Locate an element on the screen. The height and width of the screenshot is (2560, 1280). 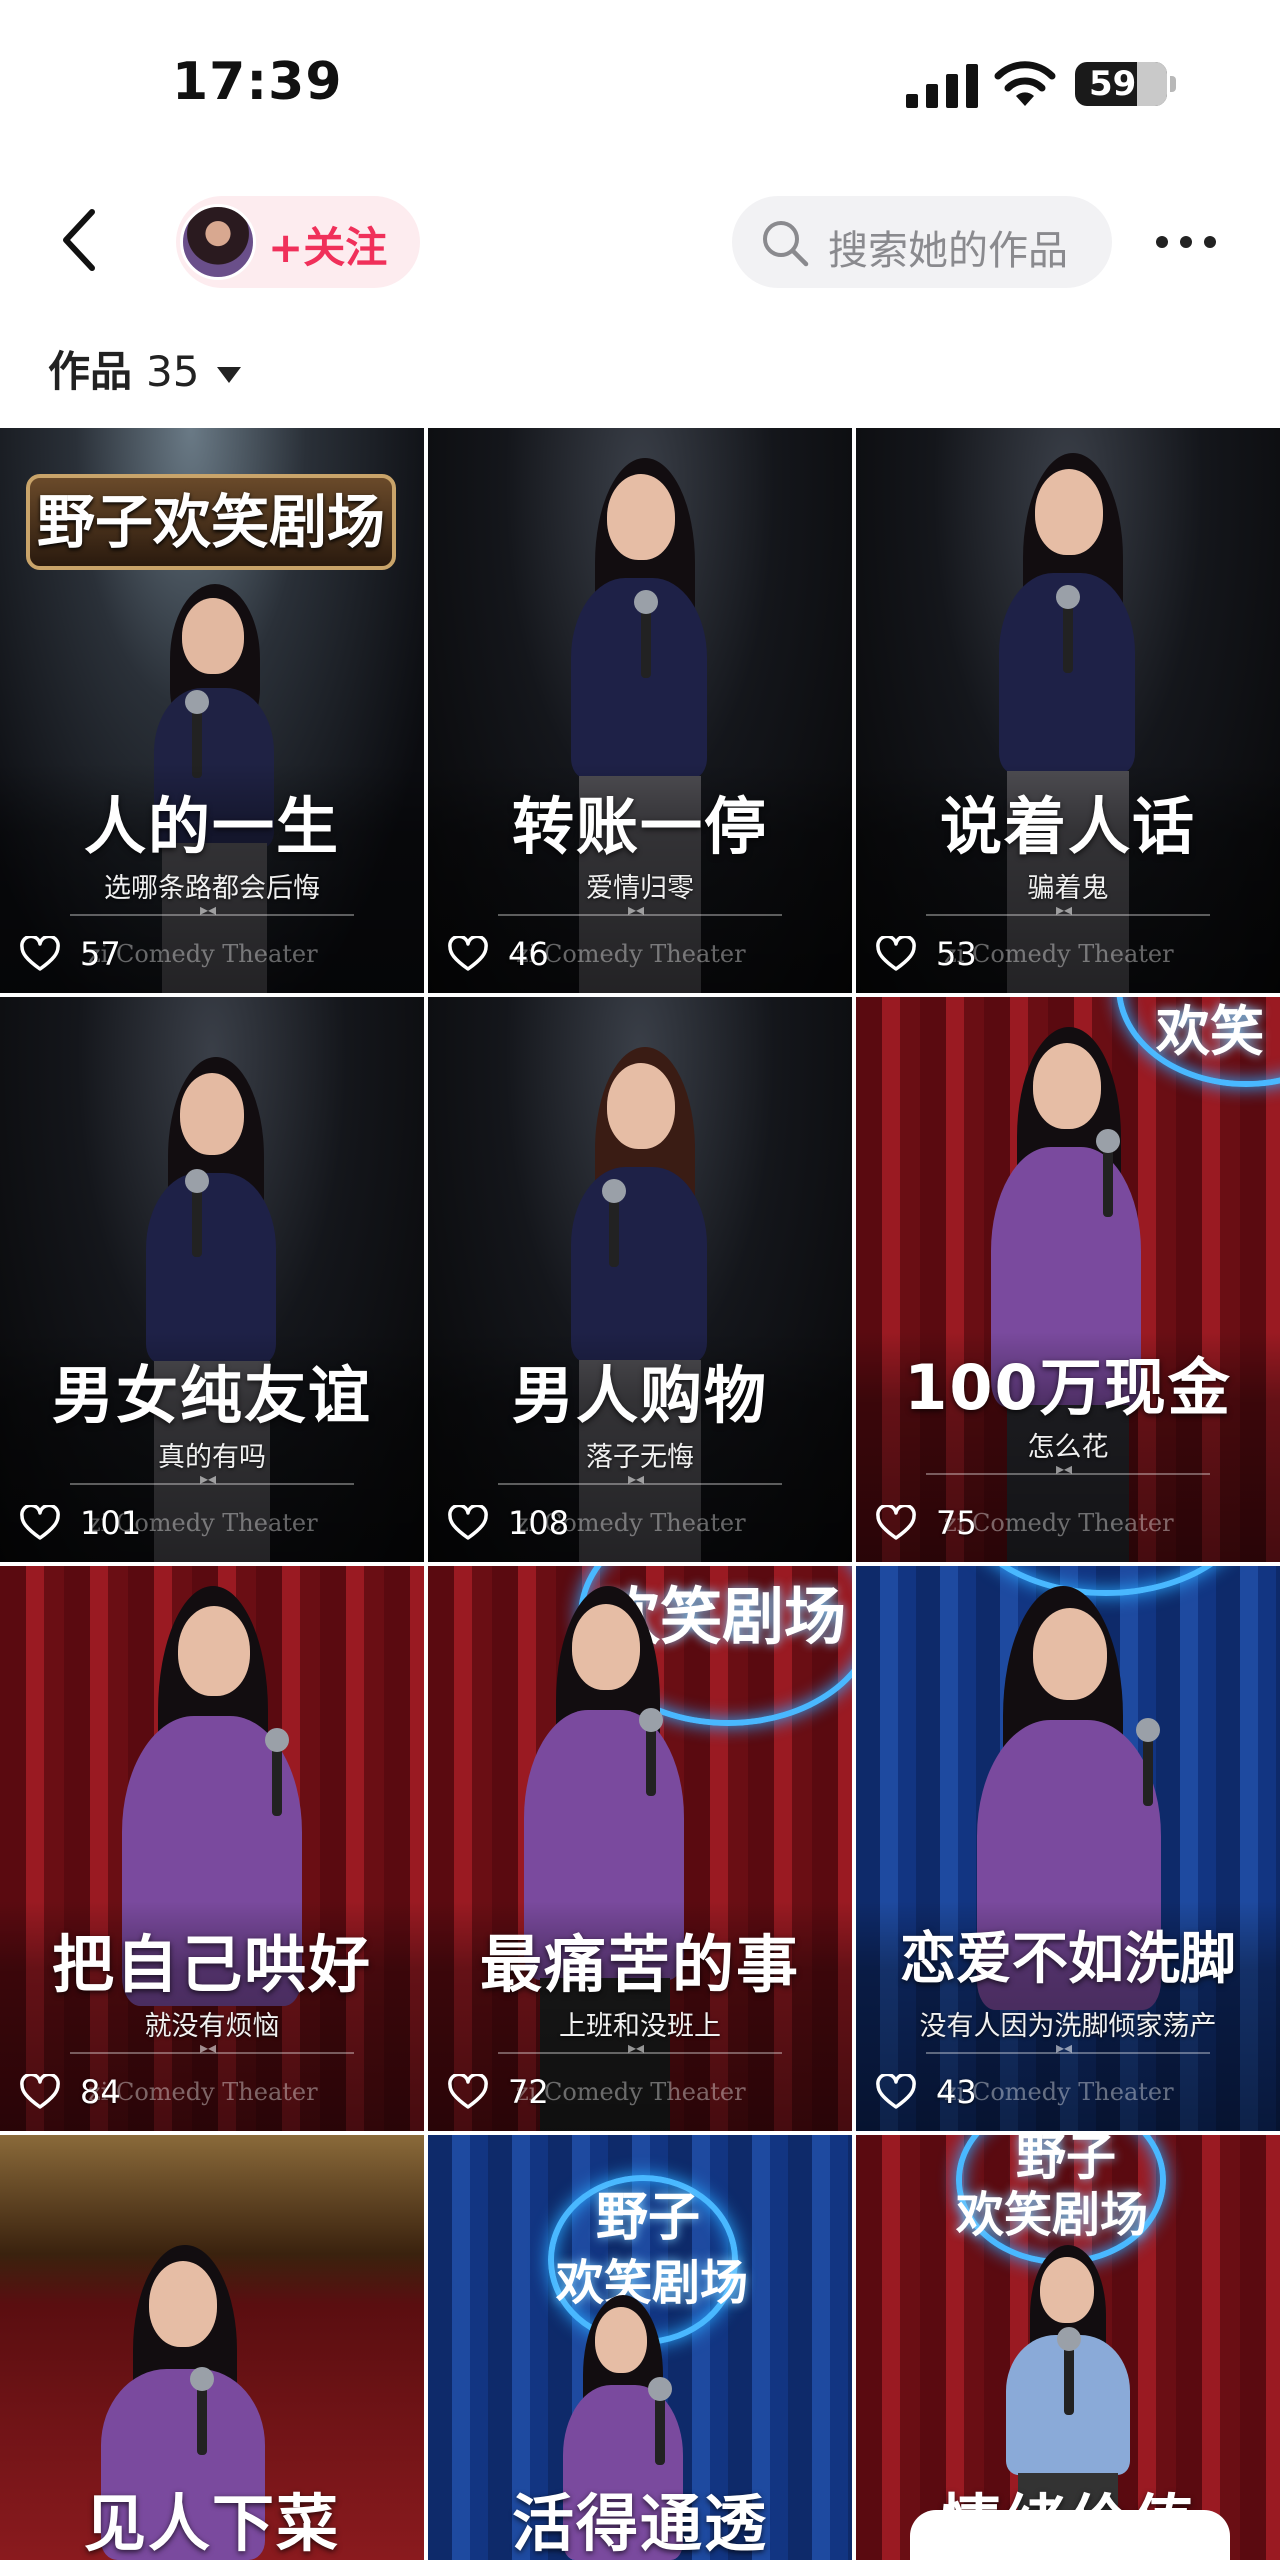
search-icon is located at coordinates (786, 244).